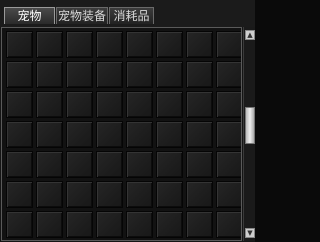 The image size is (320, 242). I want to click on scrollbar: ▲ ▼, so click(249, 134).